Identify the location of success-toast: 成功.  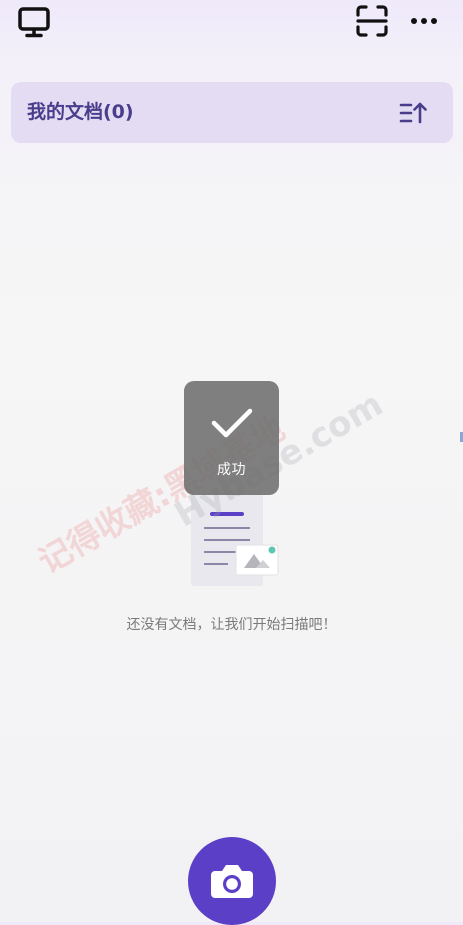
(231, 438).